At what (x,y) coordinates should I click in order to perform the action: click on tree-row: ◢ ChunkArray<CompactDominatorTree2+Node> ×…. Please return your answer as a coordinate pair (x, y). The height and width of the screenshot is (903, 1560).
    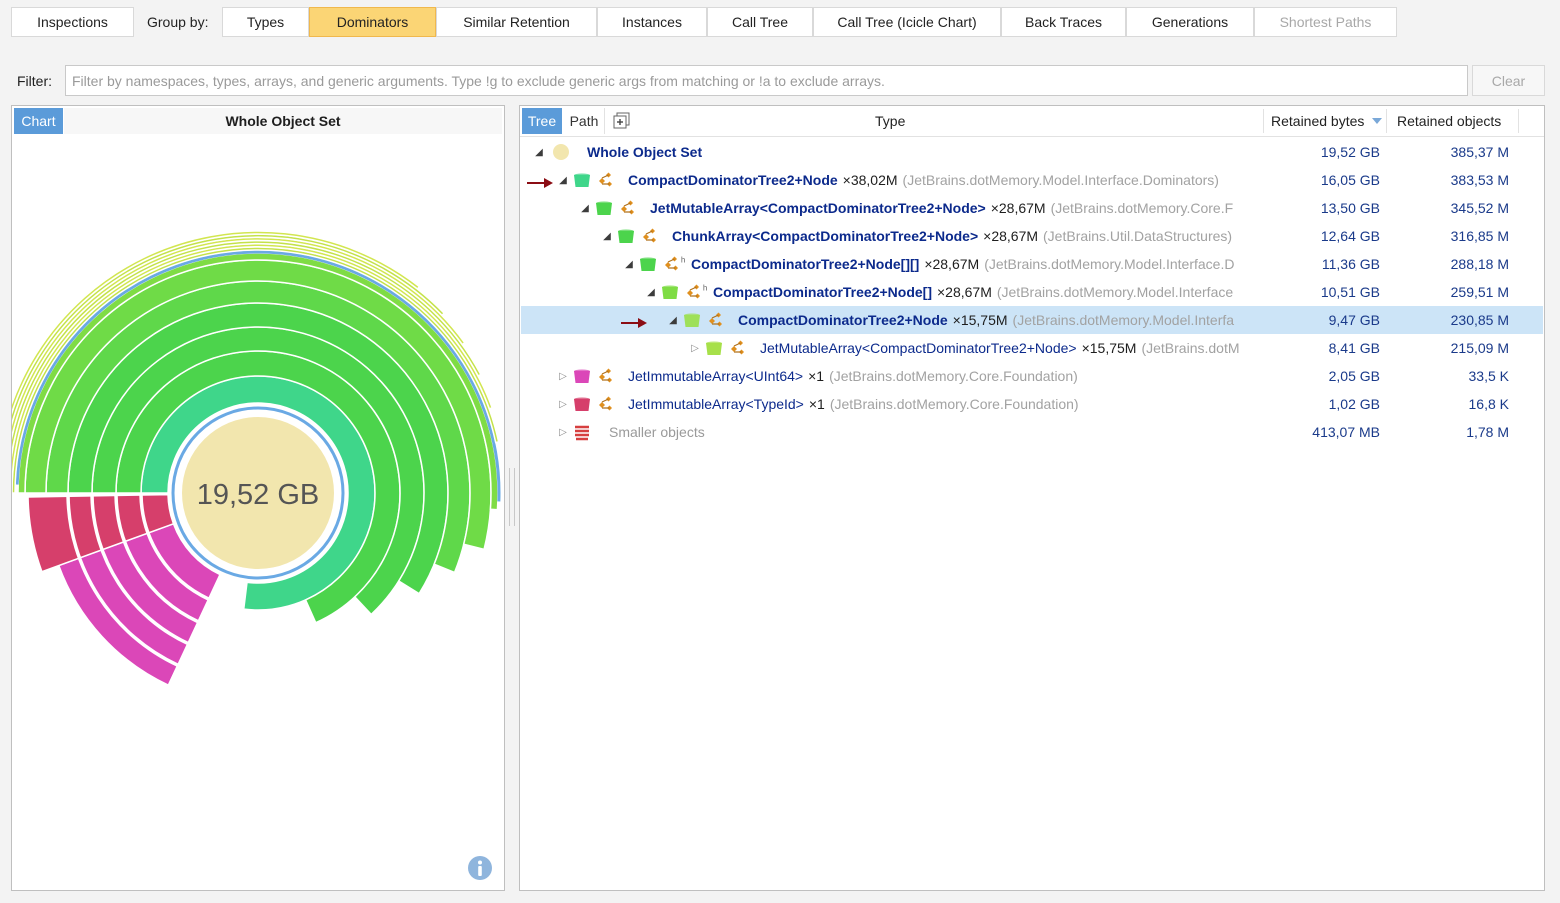
    Looking at the image, I should click on (1032, 236).